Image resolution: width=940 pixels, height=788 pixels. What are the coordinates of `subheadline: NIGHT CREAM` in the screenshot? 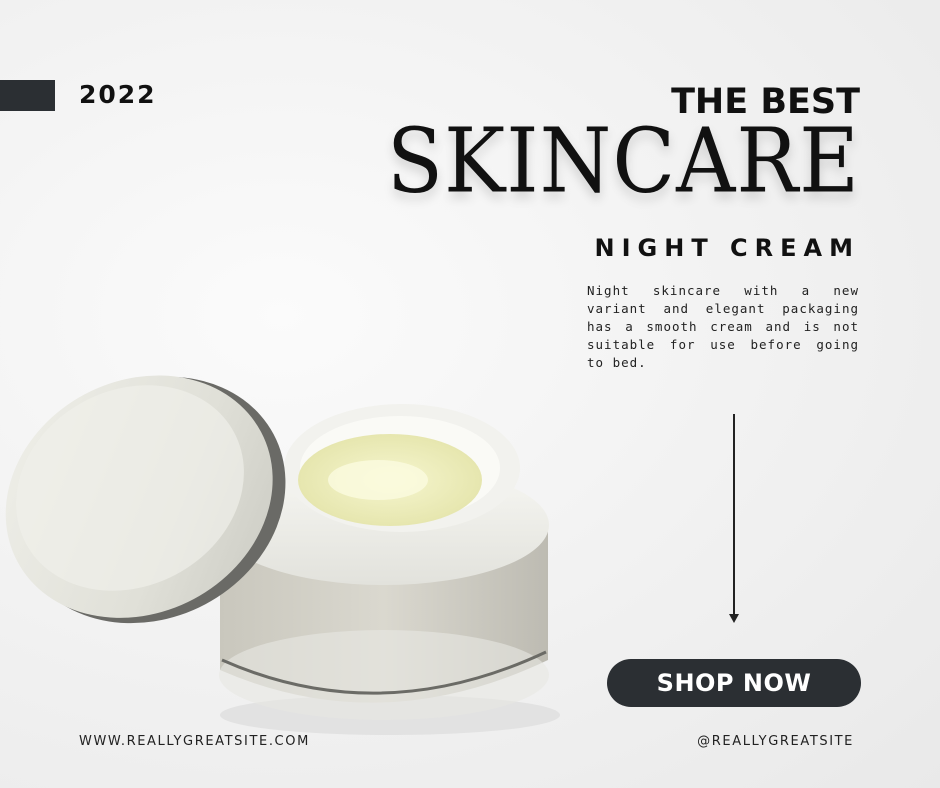 It's located at (727, 248).